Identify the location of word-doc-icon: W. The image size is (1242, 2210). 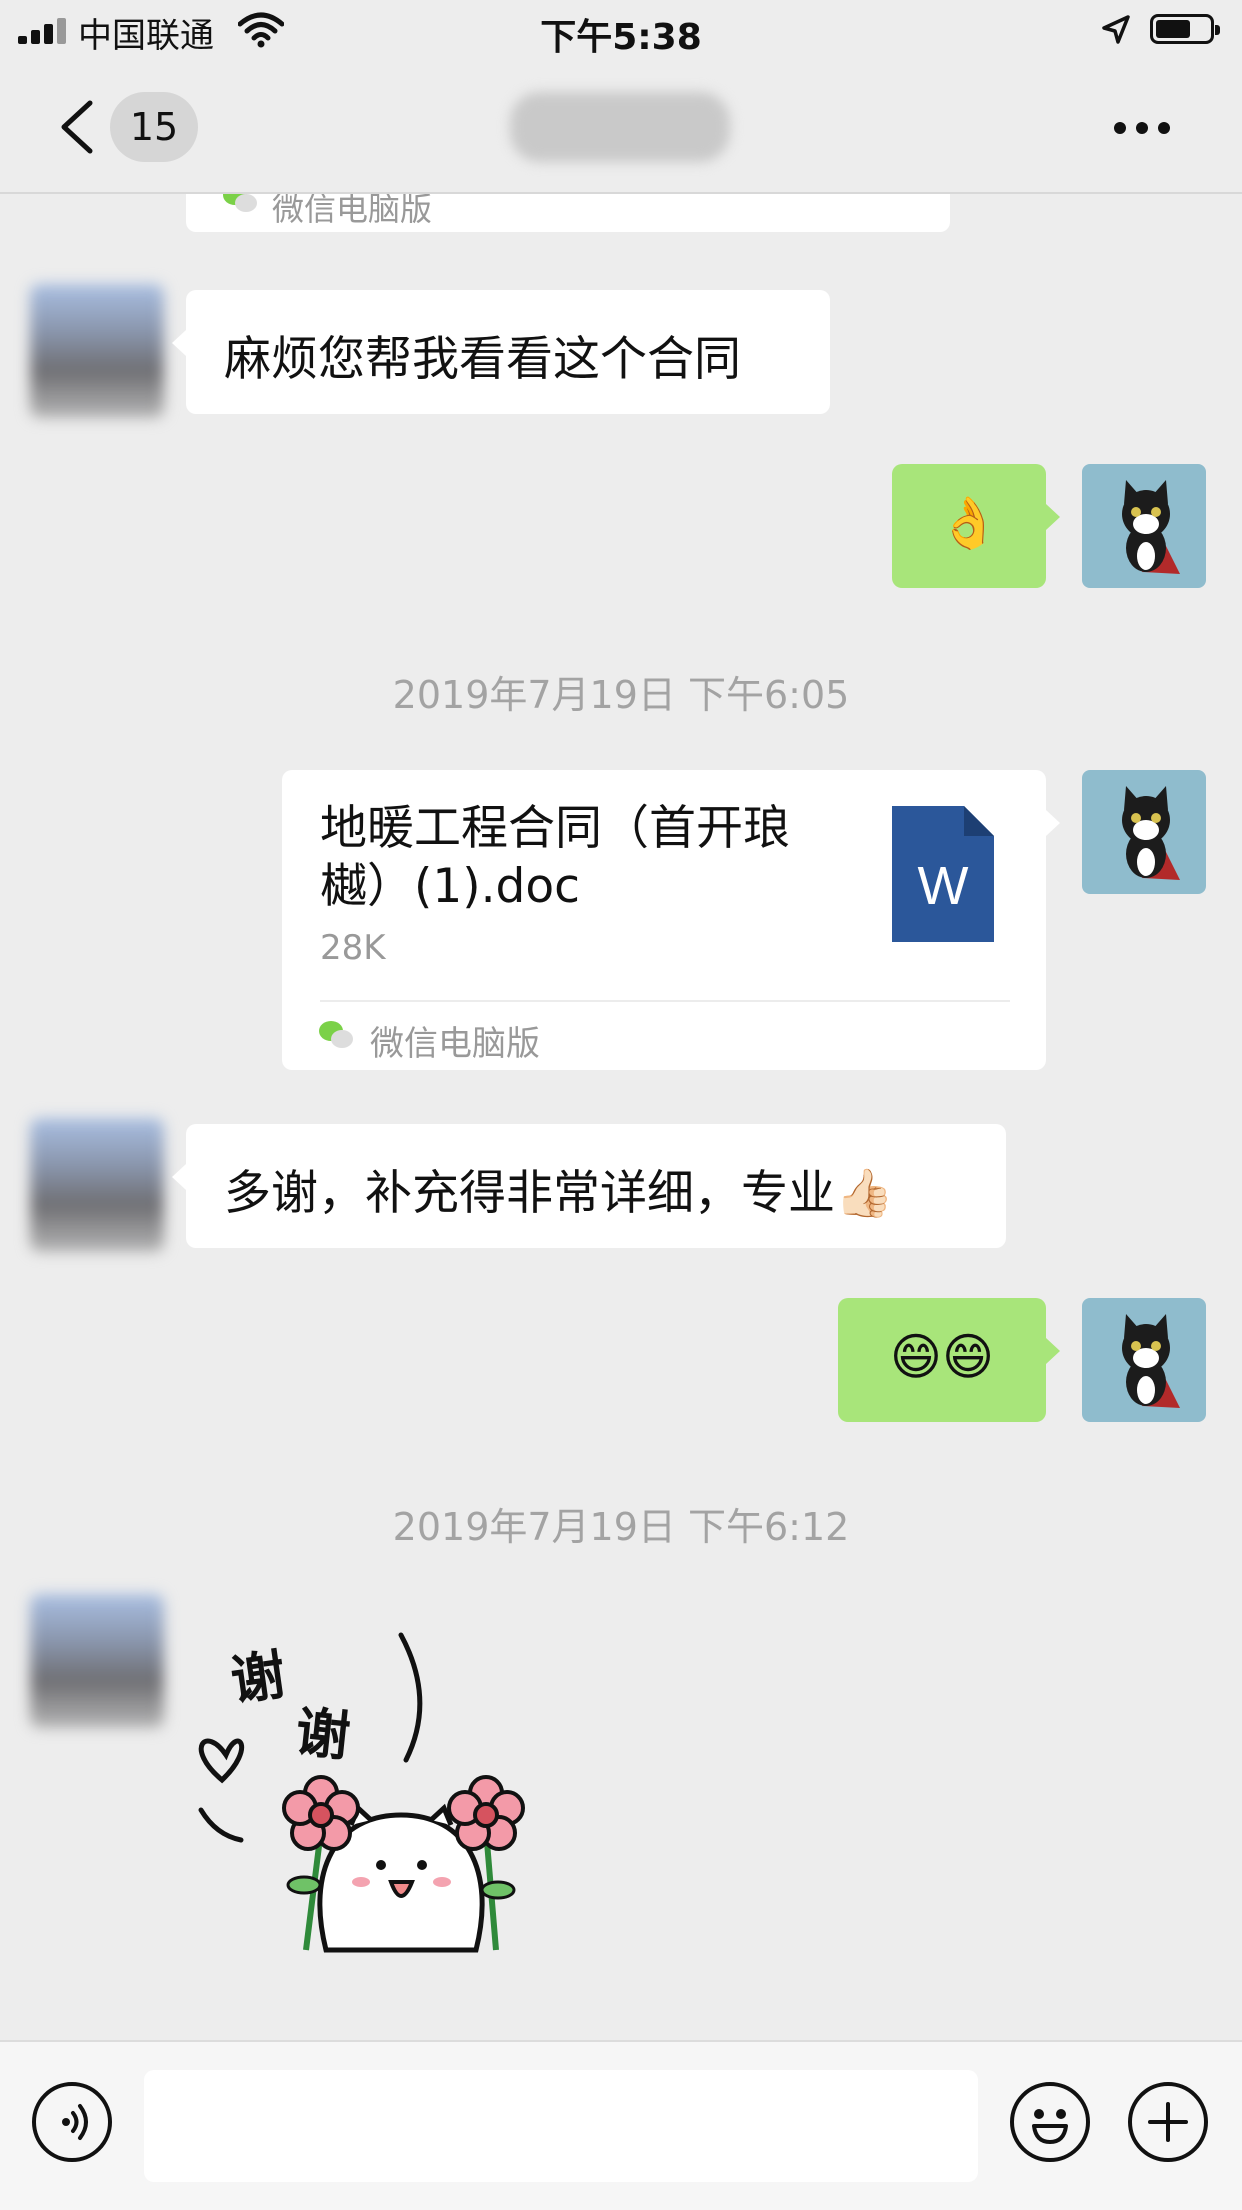
(943, 874).